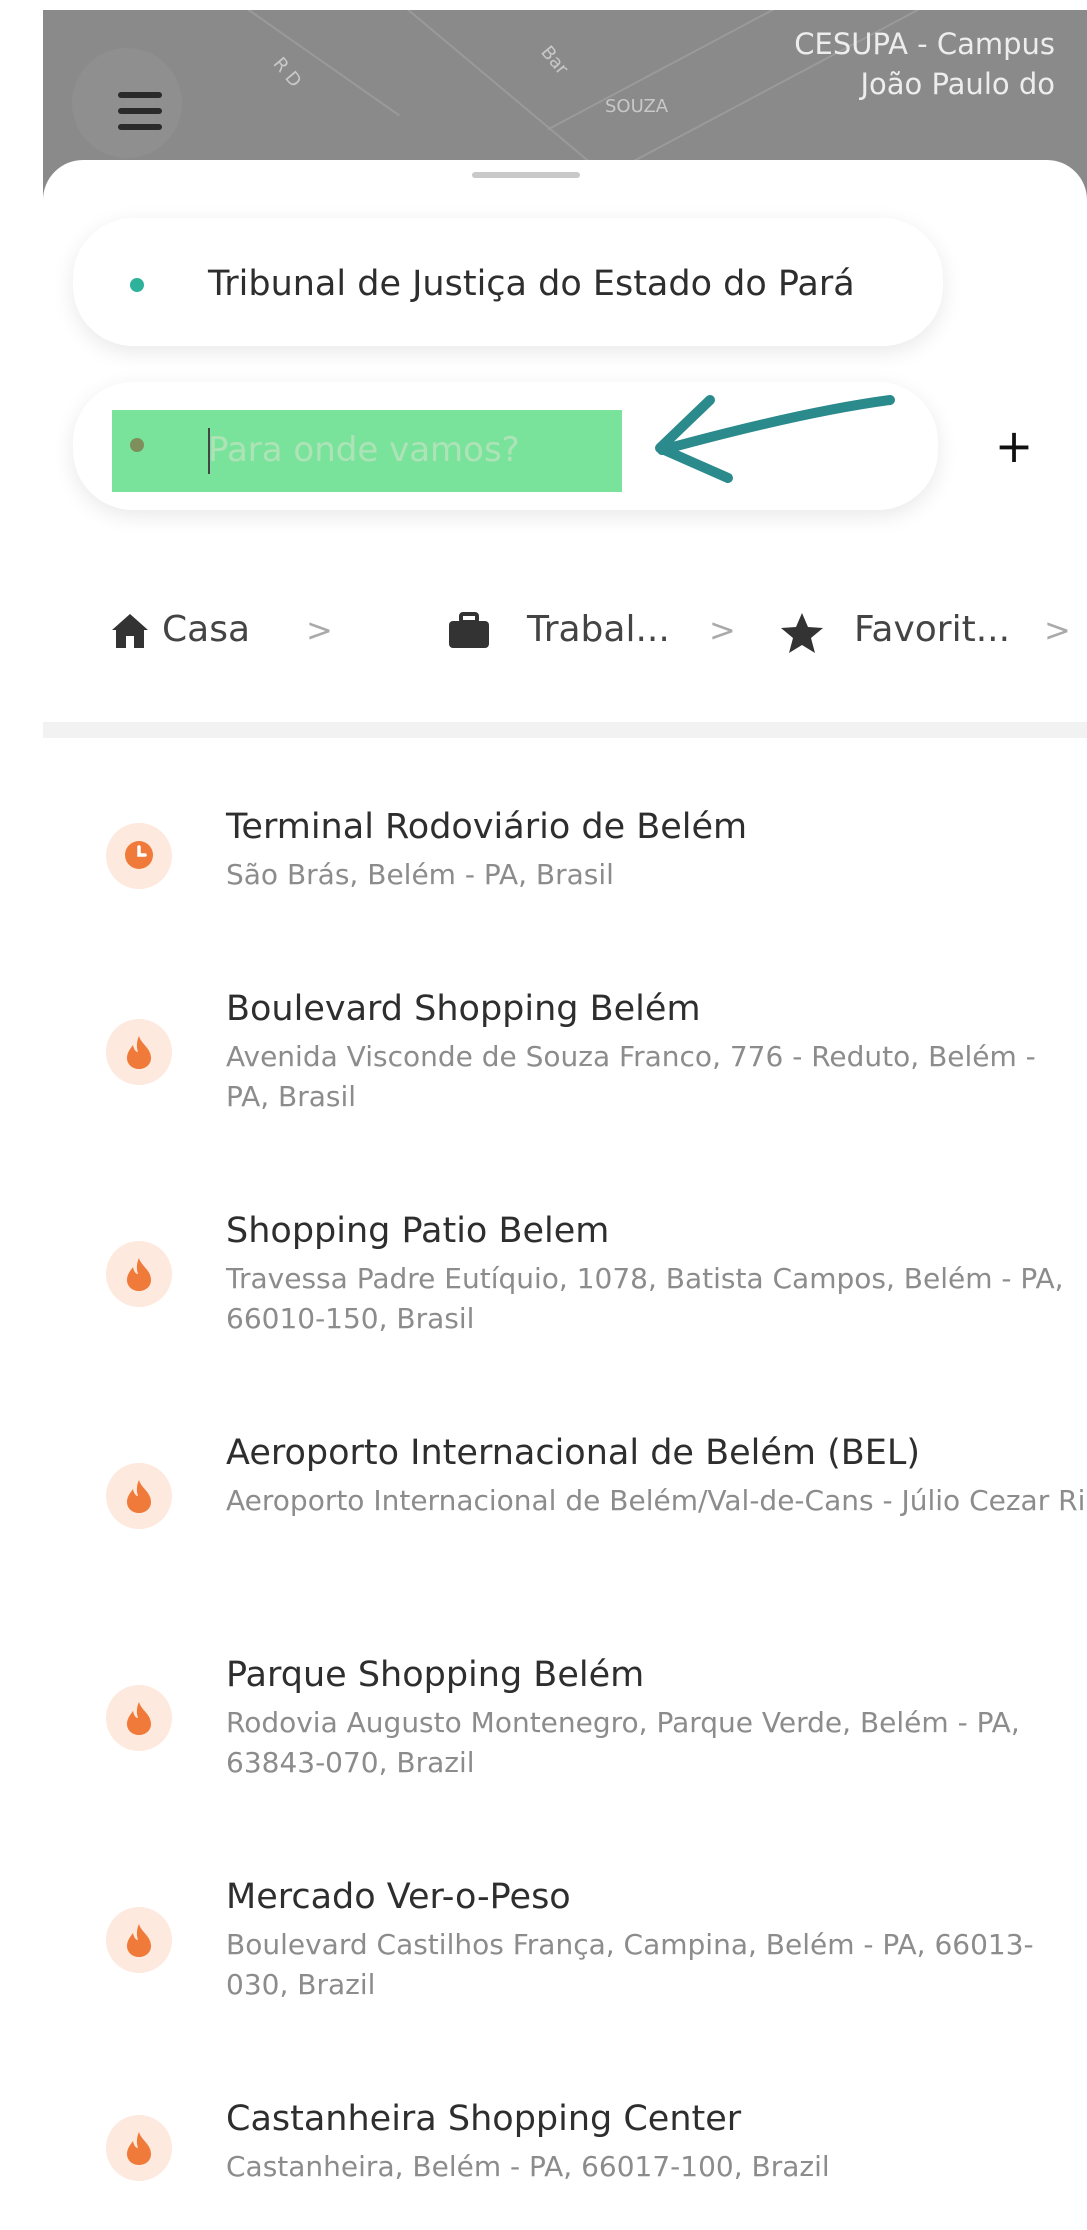 The height and width of the screenshot is (2230, 1087). What do you see at coordinates (137, 445) in the screenshot?
I see `destination-dot-icon` at bounding box center [137, 445].